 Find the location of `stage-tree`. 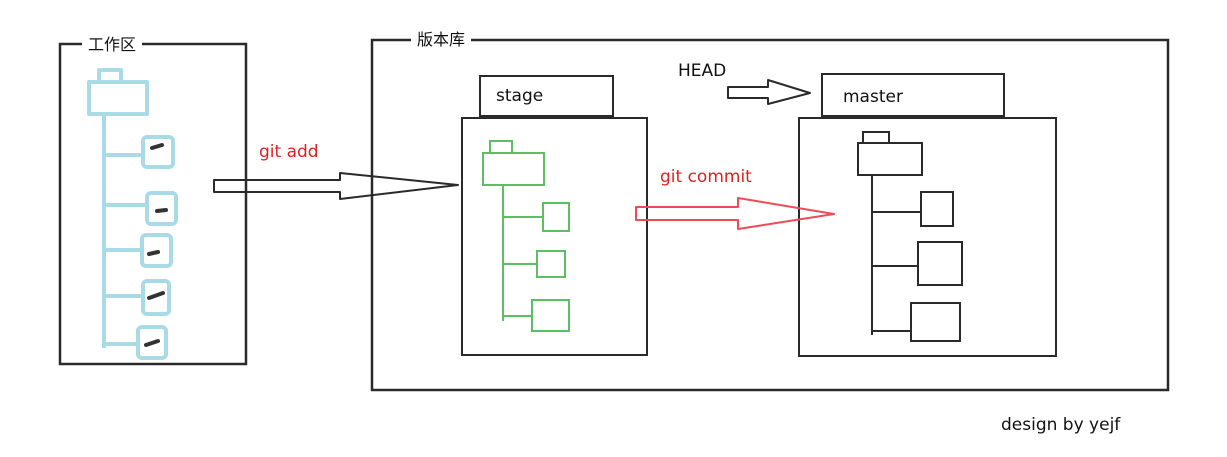

stage-tree is located at coordinates (526, 236).